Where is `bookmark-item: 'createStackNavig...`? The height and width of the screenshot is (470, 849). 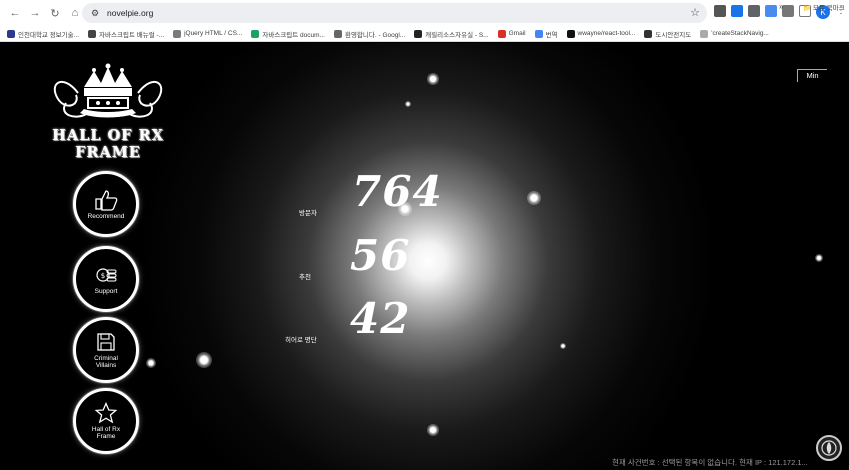 bookmark-item: 'createStackNavig... is located at coordinates (734, 33).